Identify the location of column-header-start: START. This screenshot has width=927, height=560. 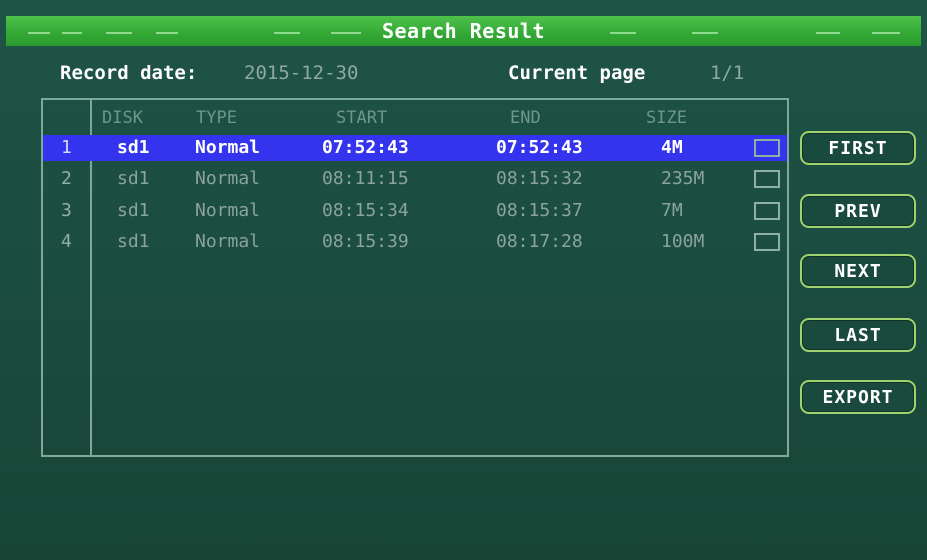
(362, 118).